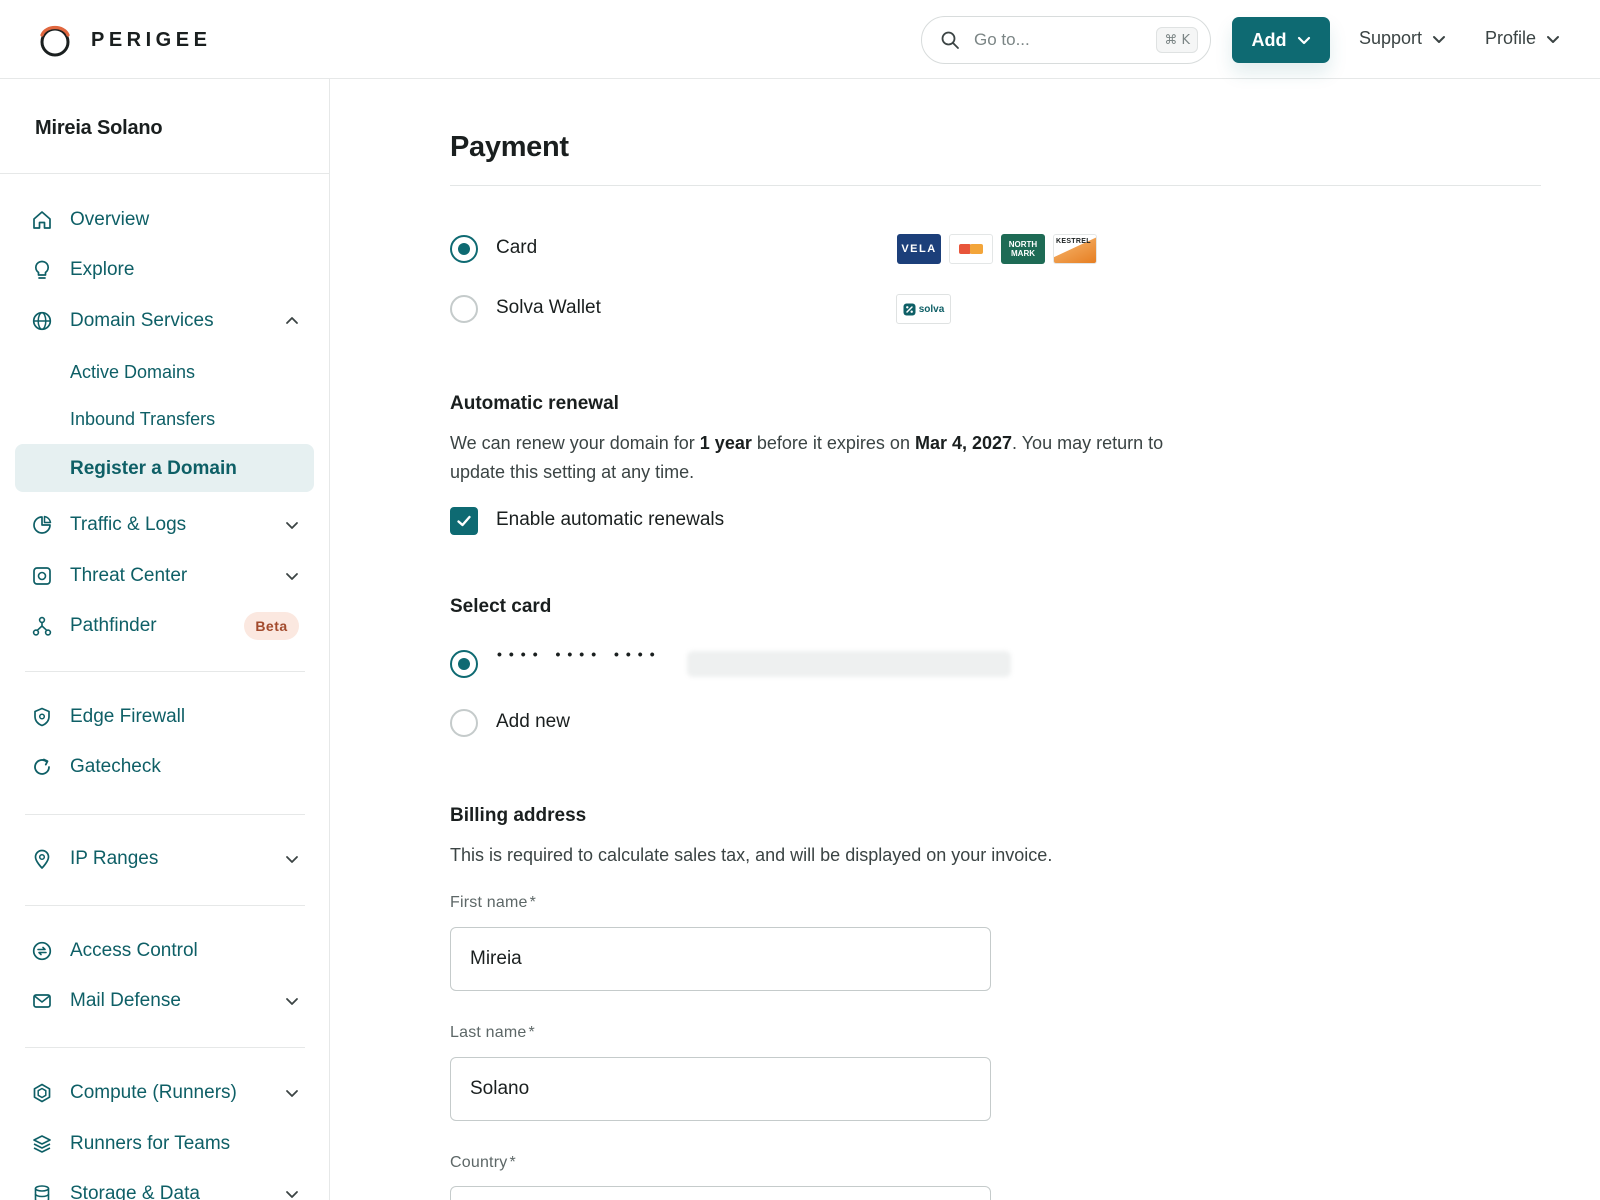  Describe the element at coordinates (115, 766) in the screenshot. I see `sidebar-item-label: Gatecheck` at that location.